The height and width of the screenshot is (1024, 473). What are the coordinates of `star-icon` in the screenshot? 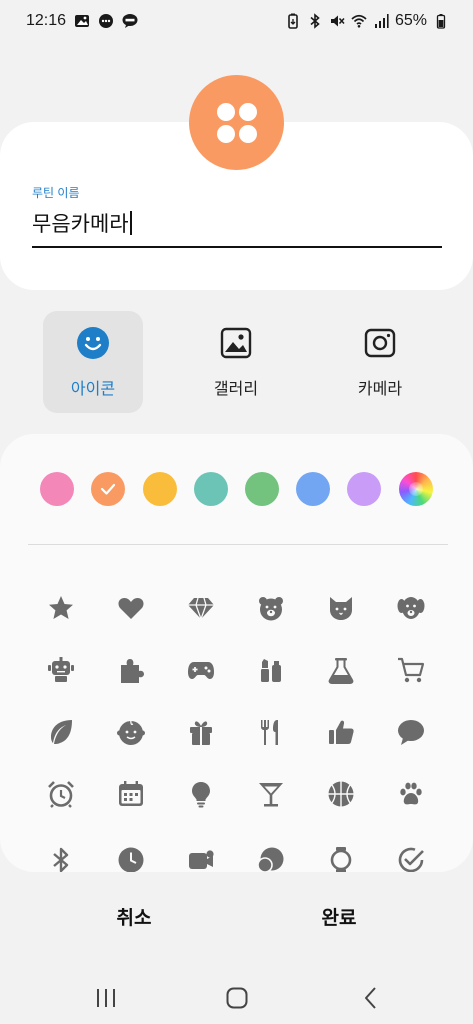 It's located at (61, 608).